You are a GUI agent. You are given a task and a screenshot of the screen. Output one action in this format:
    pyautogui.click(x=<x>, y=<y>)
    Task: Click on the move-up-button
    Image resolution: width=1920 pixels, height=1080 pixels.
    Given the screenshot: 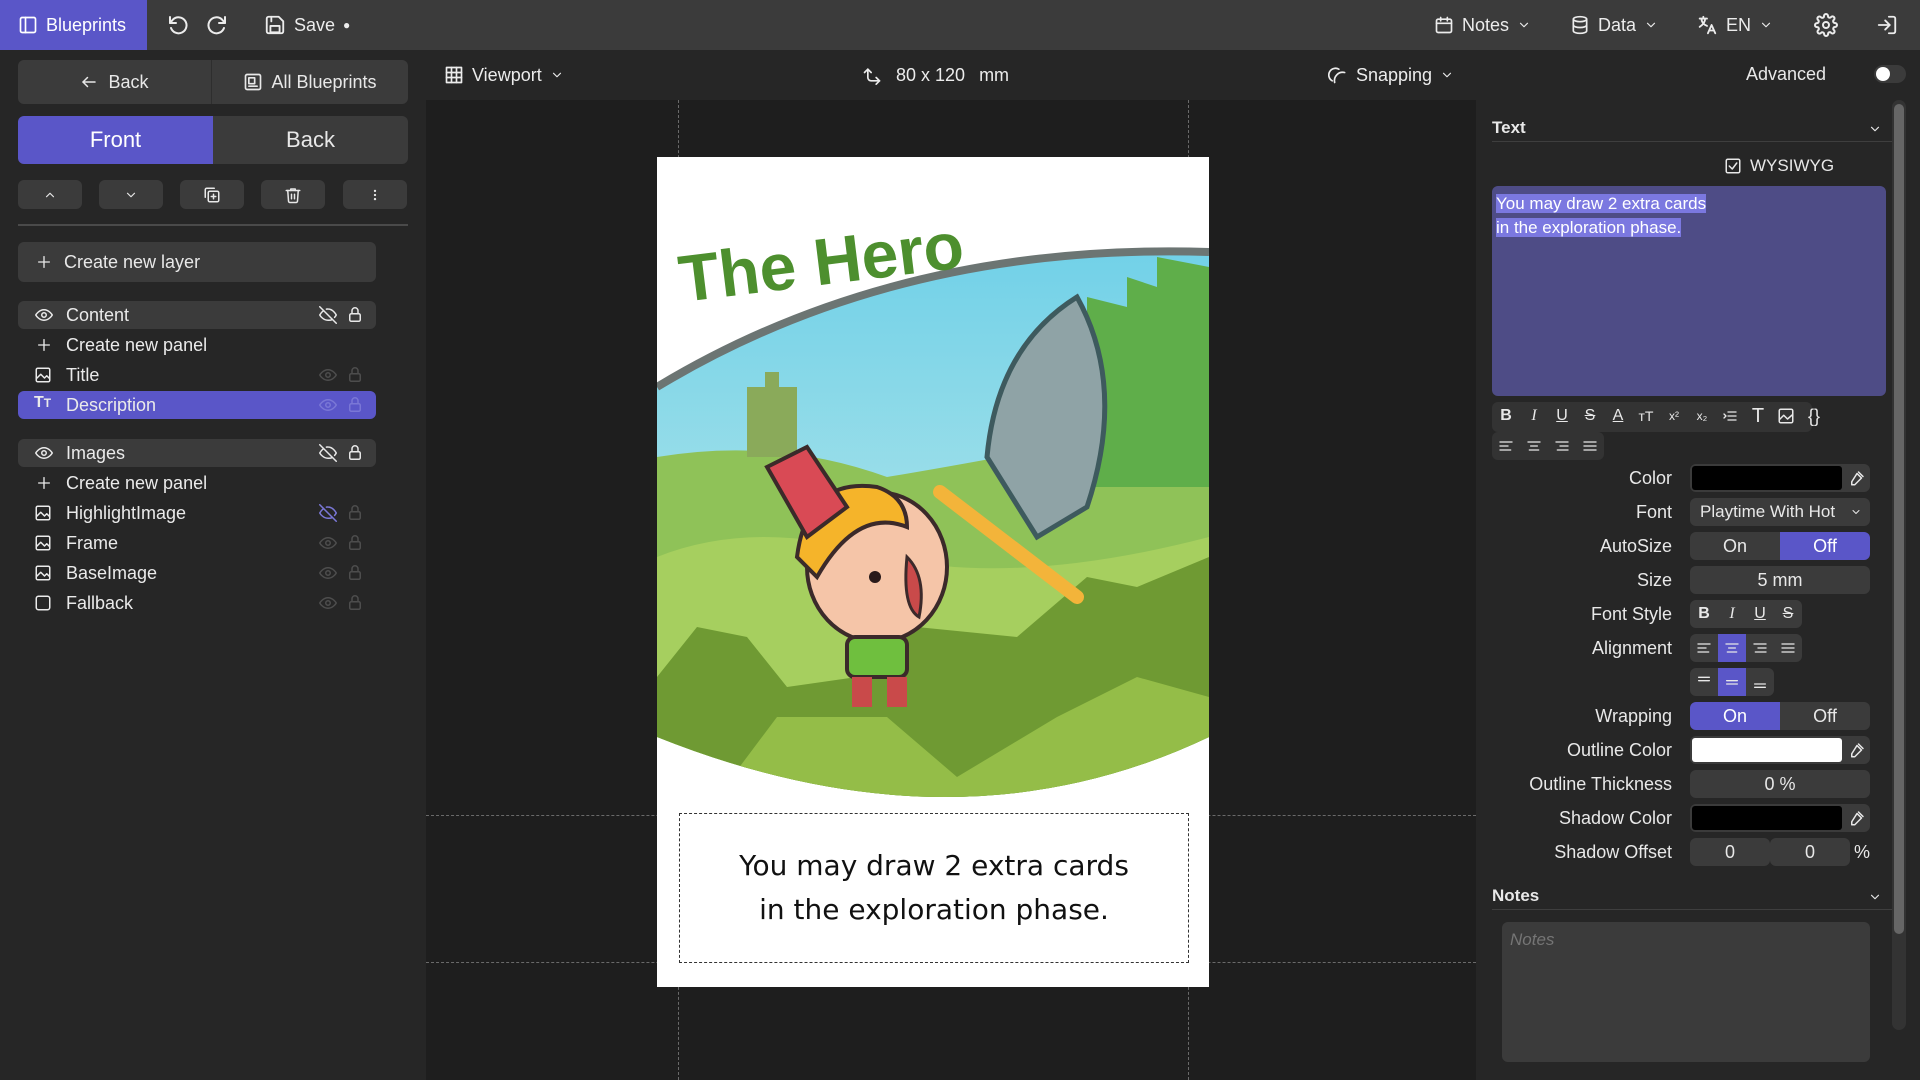 What is the action you would take?
    pyautogui.click(x=50, y=194)
    